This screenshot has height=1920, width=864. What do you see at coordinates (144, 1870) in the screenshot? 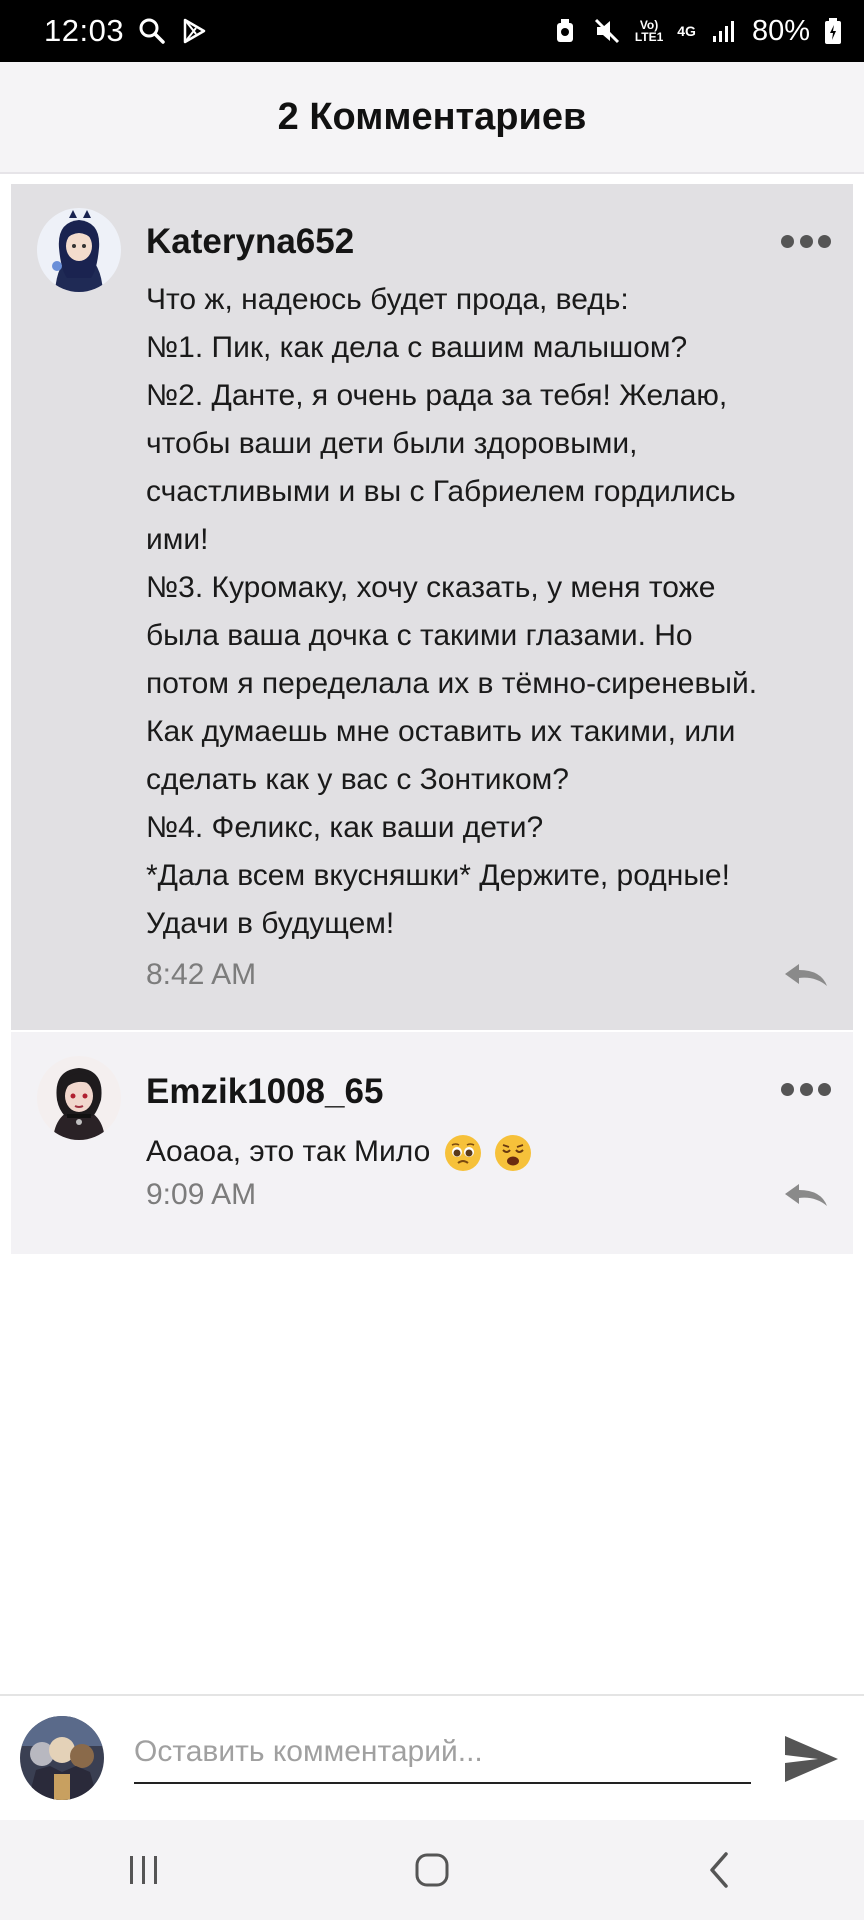
I see `recents-icon` at bounding box center [144, 1870].